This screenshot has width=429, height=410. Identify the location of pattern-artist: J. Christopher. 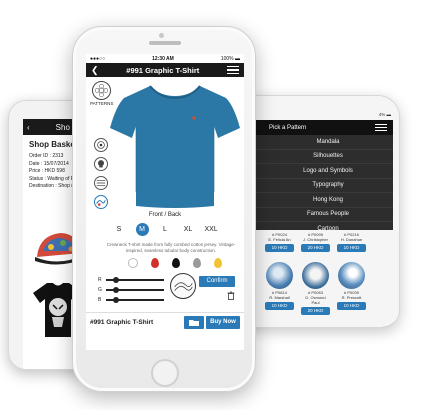
(315, 239).